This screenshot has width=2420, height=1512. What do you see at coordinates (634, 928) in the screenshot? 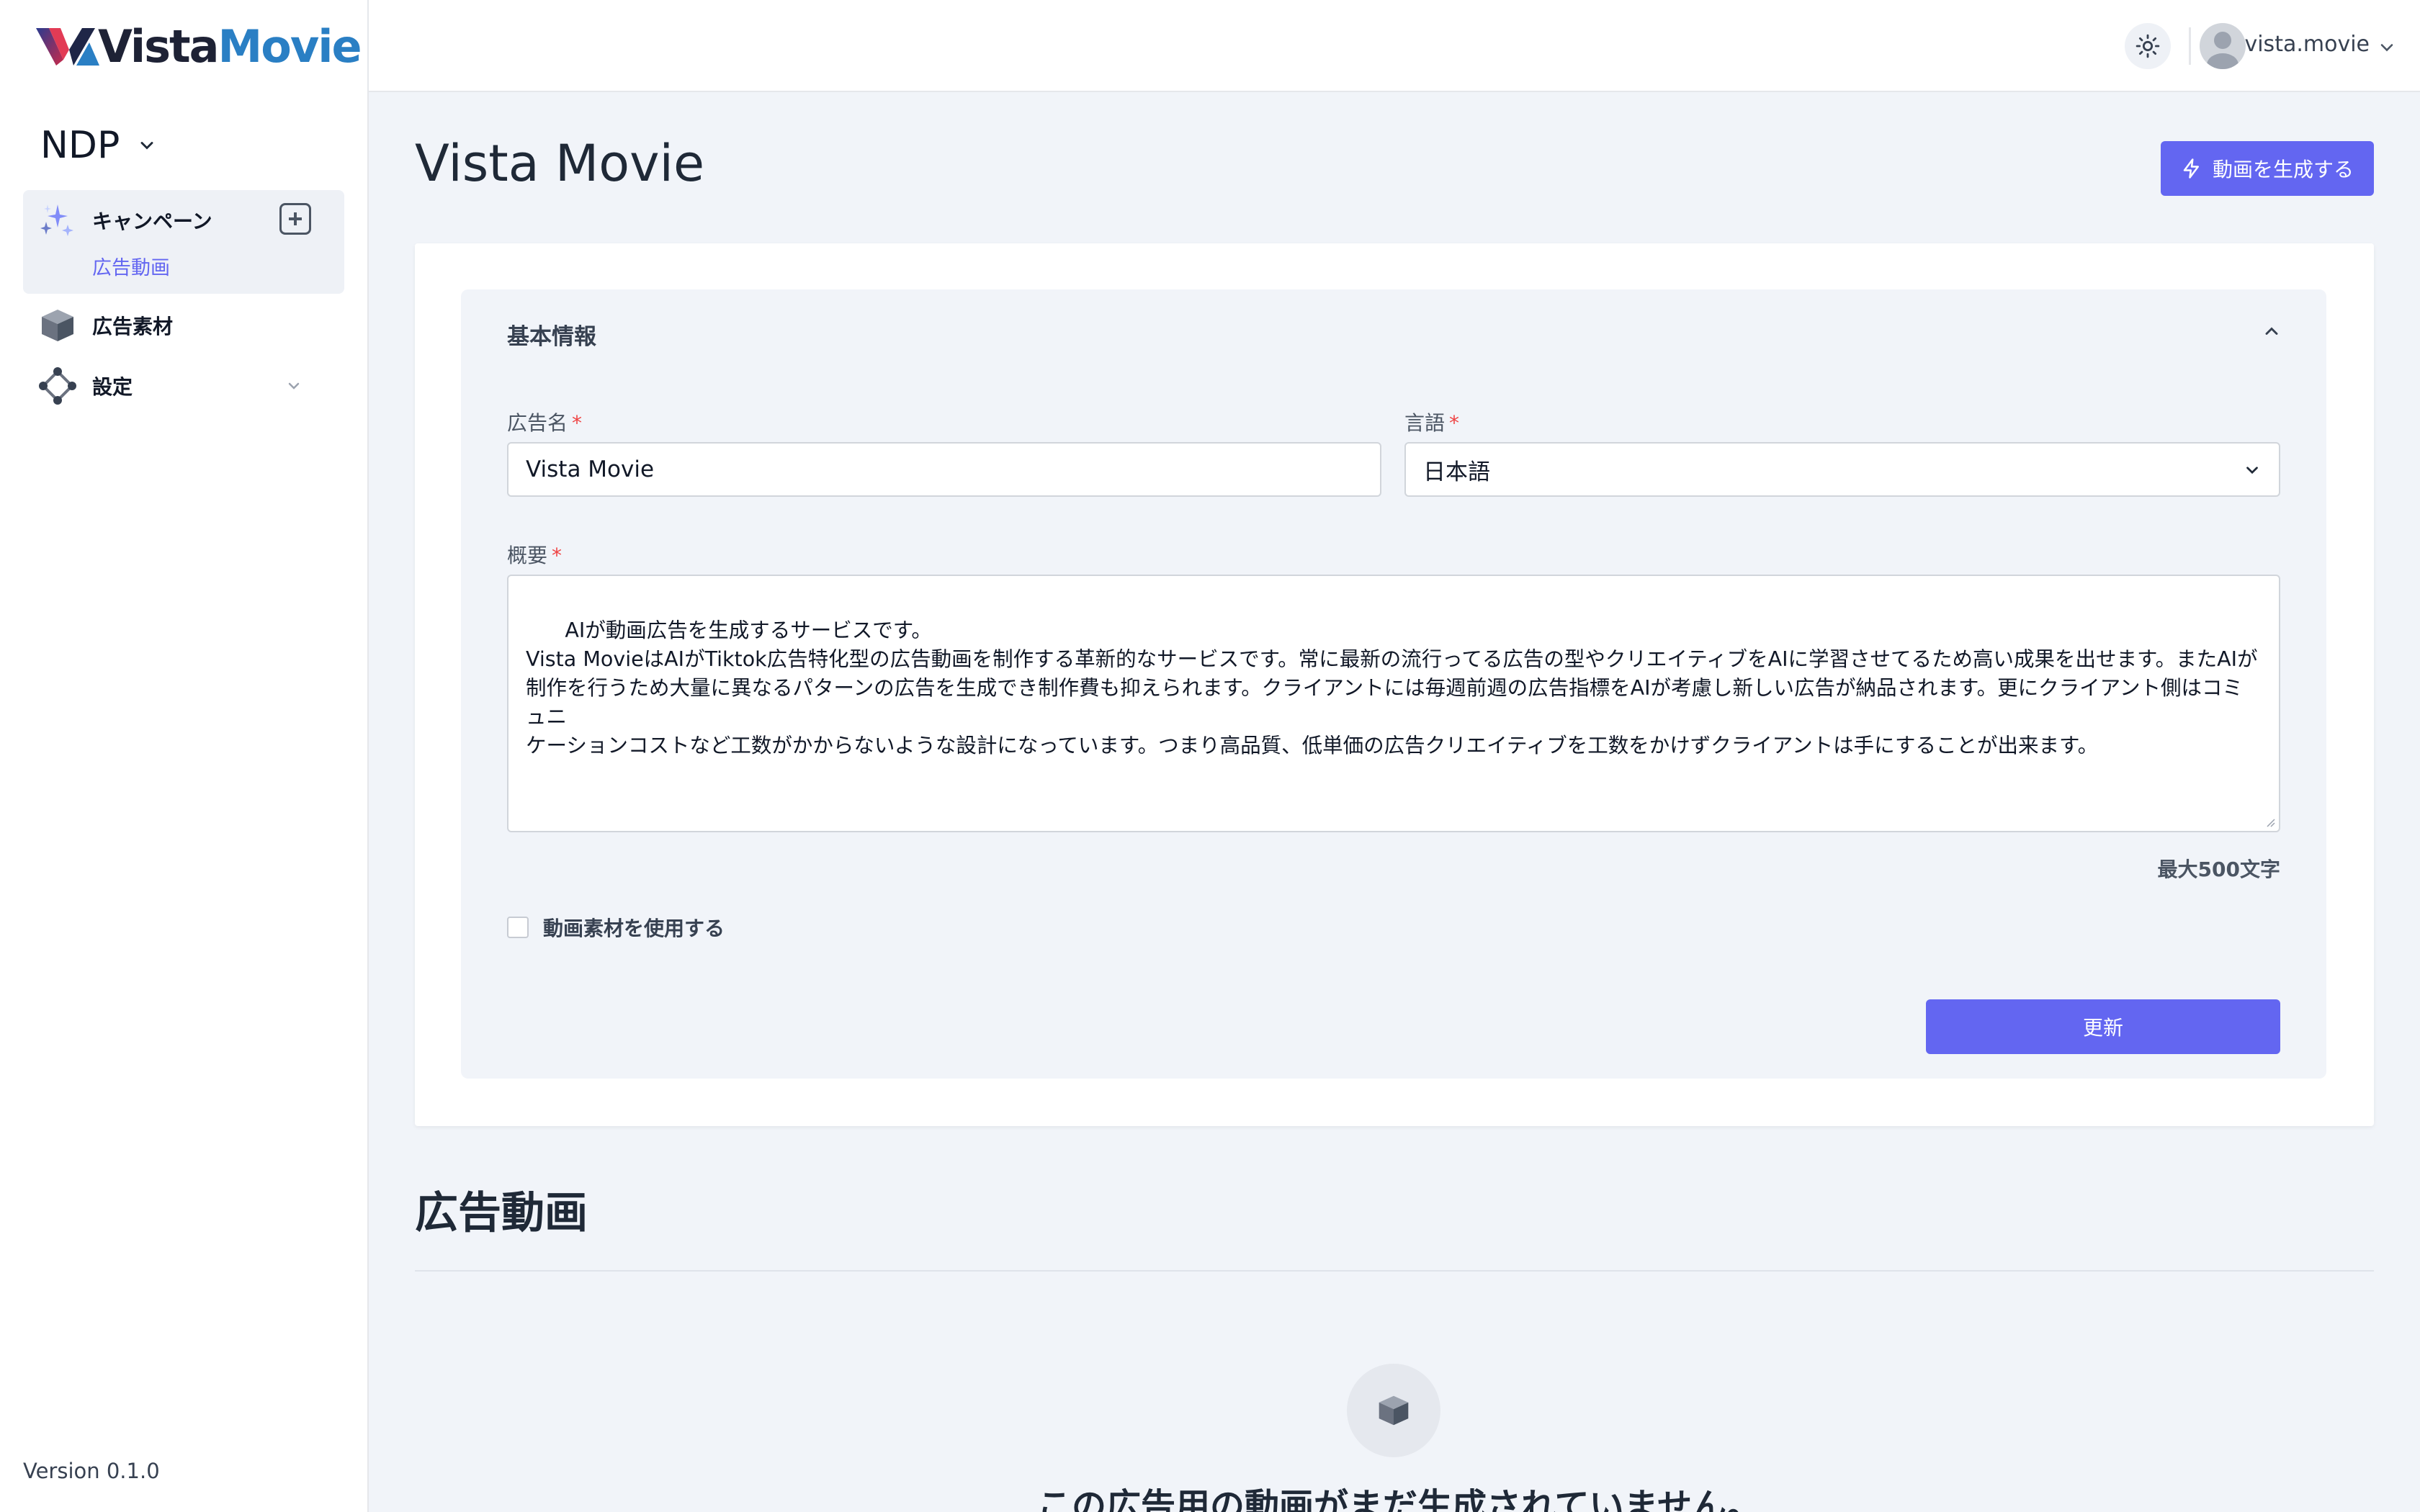
I see `use-video-assets-label: 動画素材を使用する` at bounding box center [634, 928].